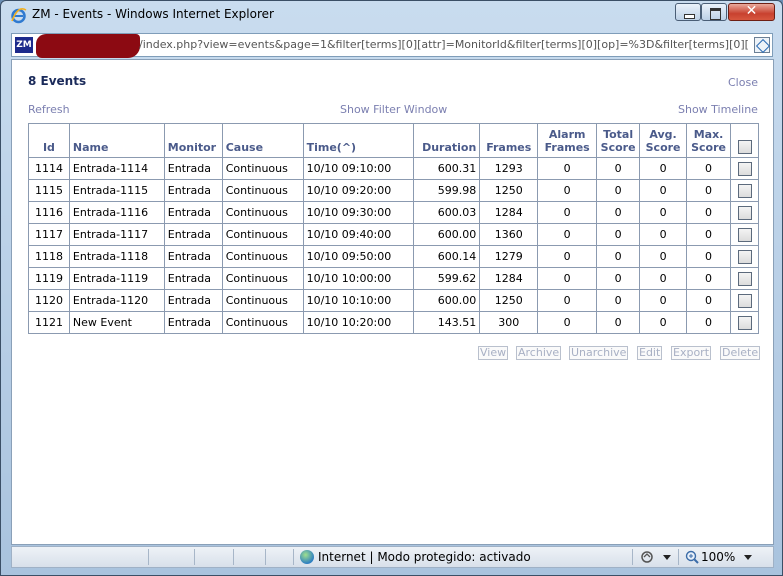  I want to click on event-name: New Event, so click(116, 322).